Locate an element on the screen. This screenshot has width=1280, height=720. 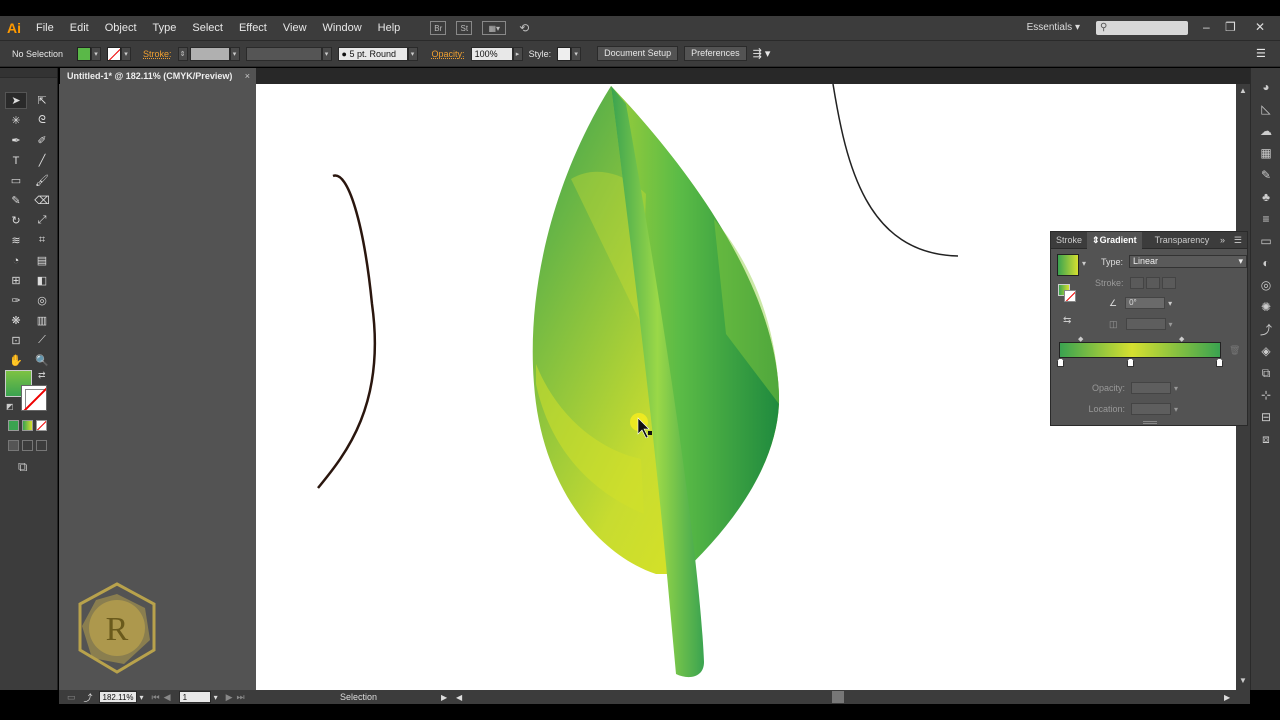
zoom-field: 182.11% is located at coordinates (117, 697).